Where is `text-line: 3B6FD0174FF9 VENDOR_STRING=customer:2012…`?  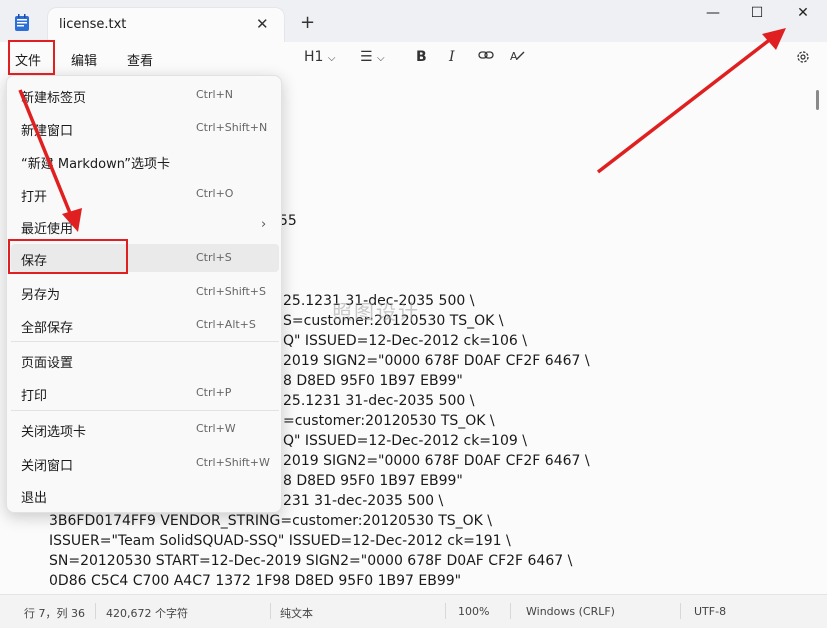
text-line: 3B6FD0174FF9 VENDOR_STRING=customer:2012… is located at coordinates (271, 521).